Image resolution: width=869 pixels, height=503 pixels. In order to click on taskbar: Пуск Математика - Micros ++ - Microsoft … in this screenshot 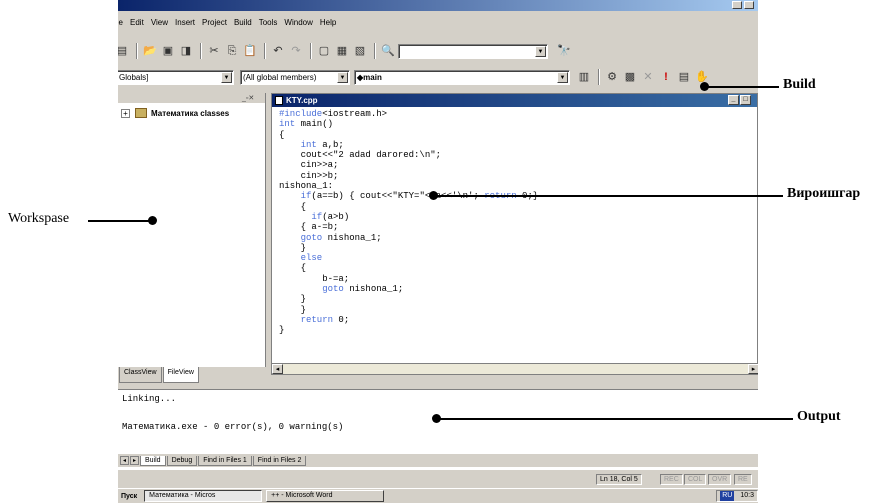, I will do `click(438, 495)`.